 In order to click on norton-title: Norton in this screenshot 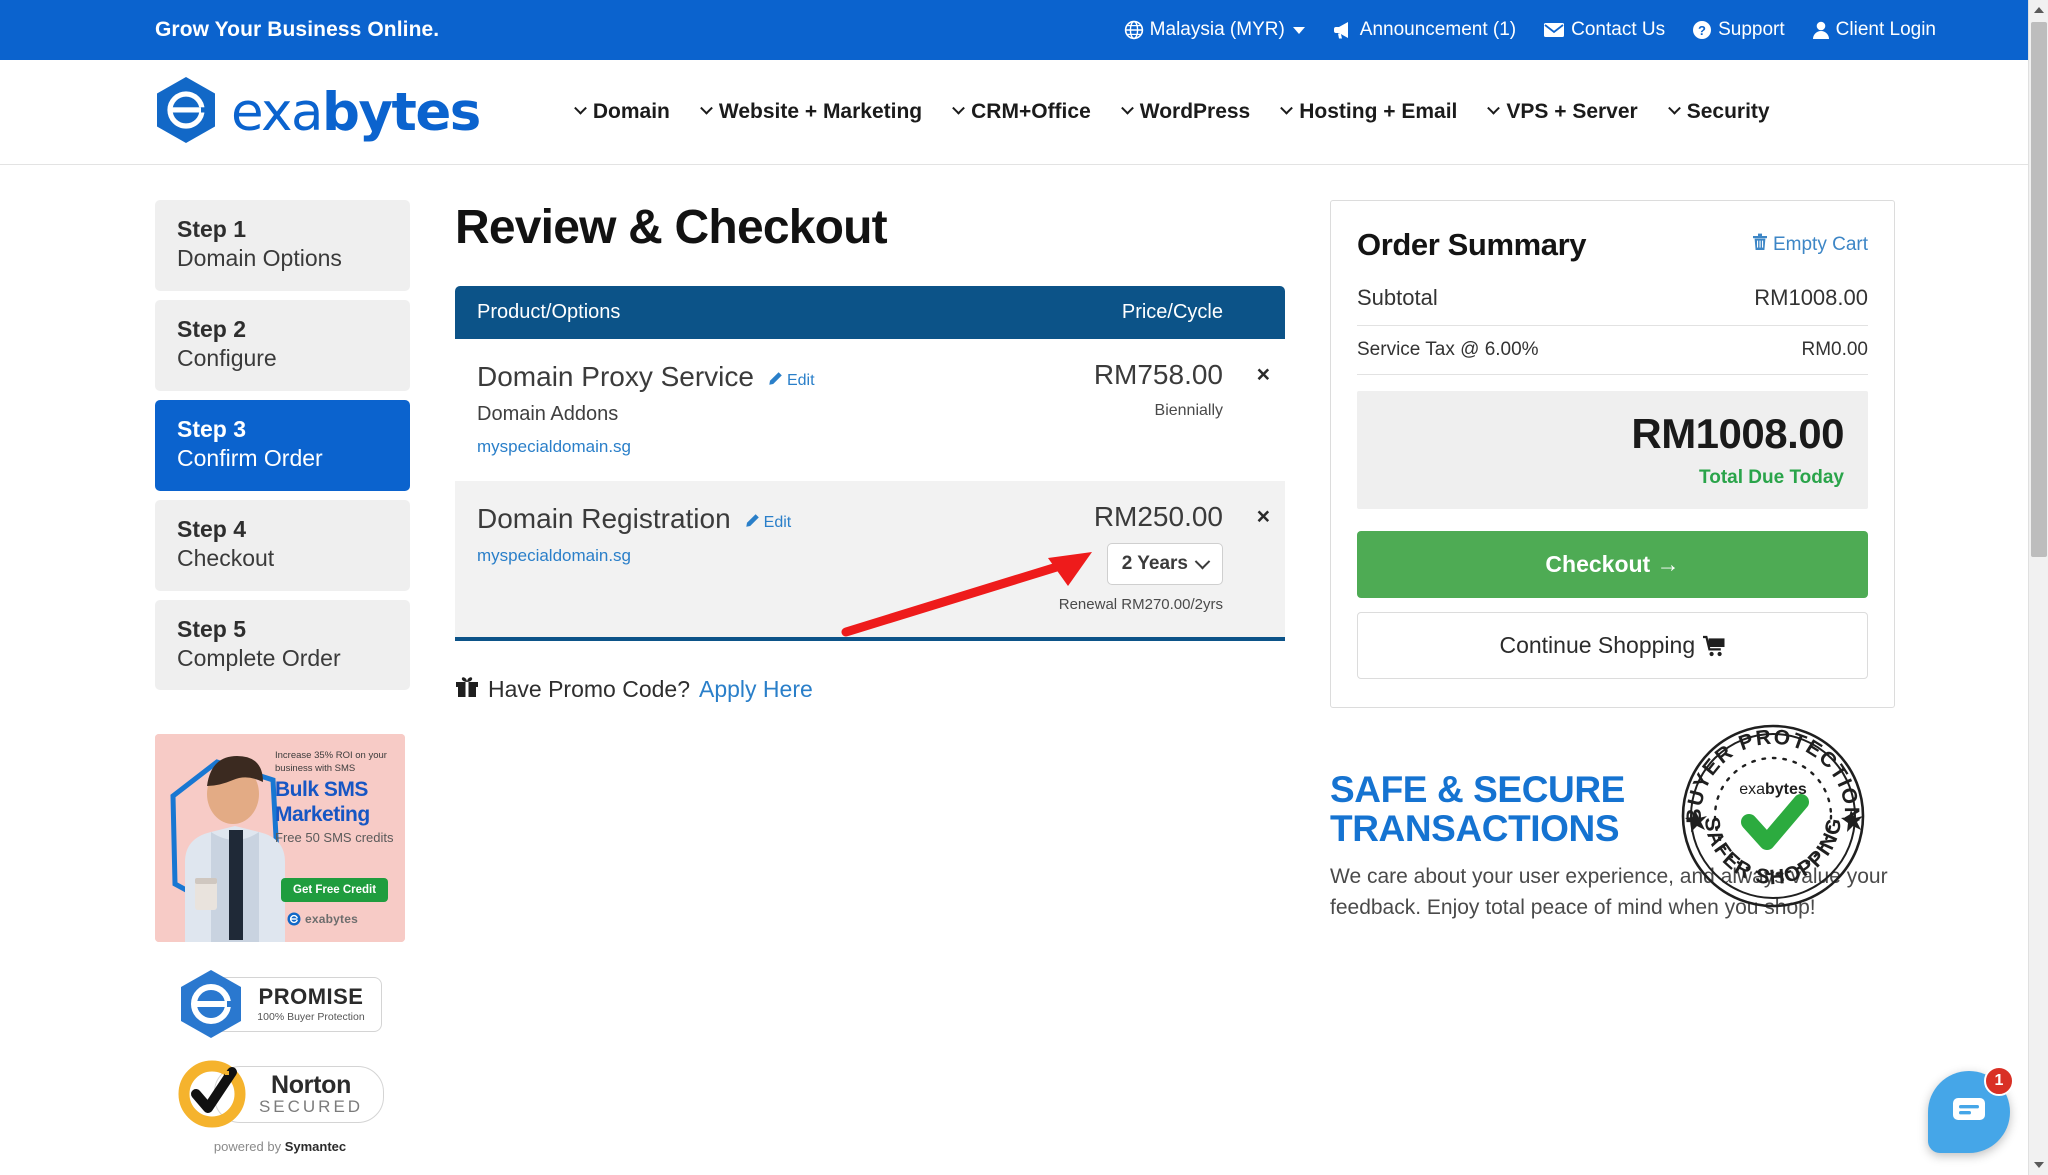, I will do `click(311, 1084)`.